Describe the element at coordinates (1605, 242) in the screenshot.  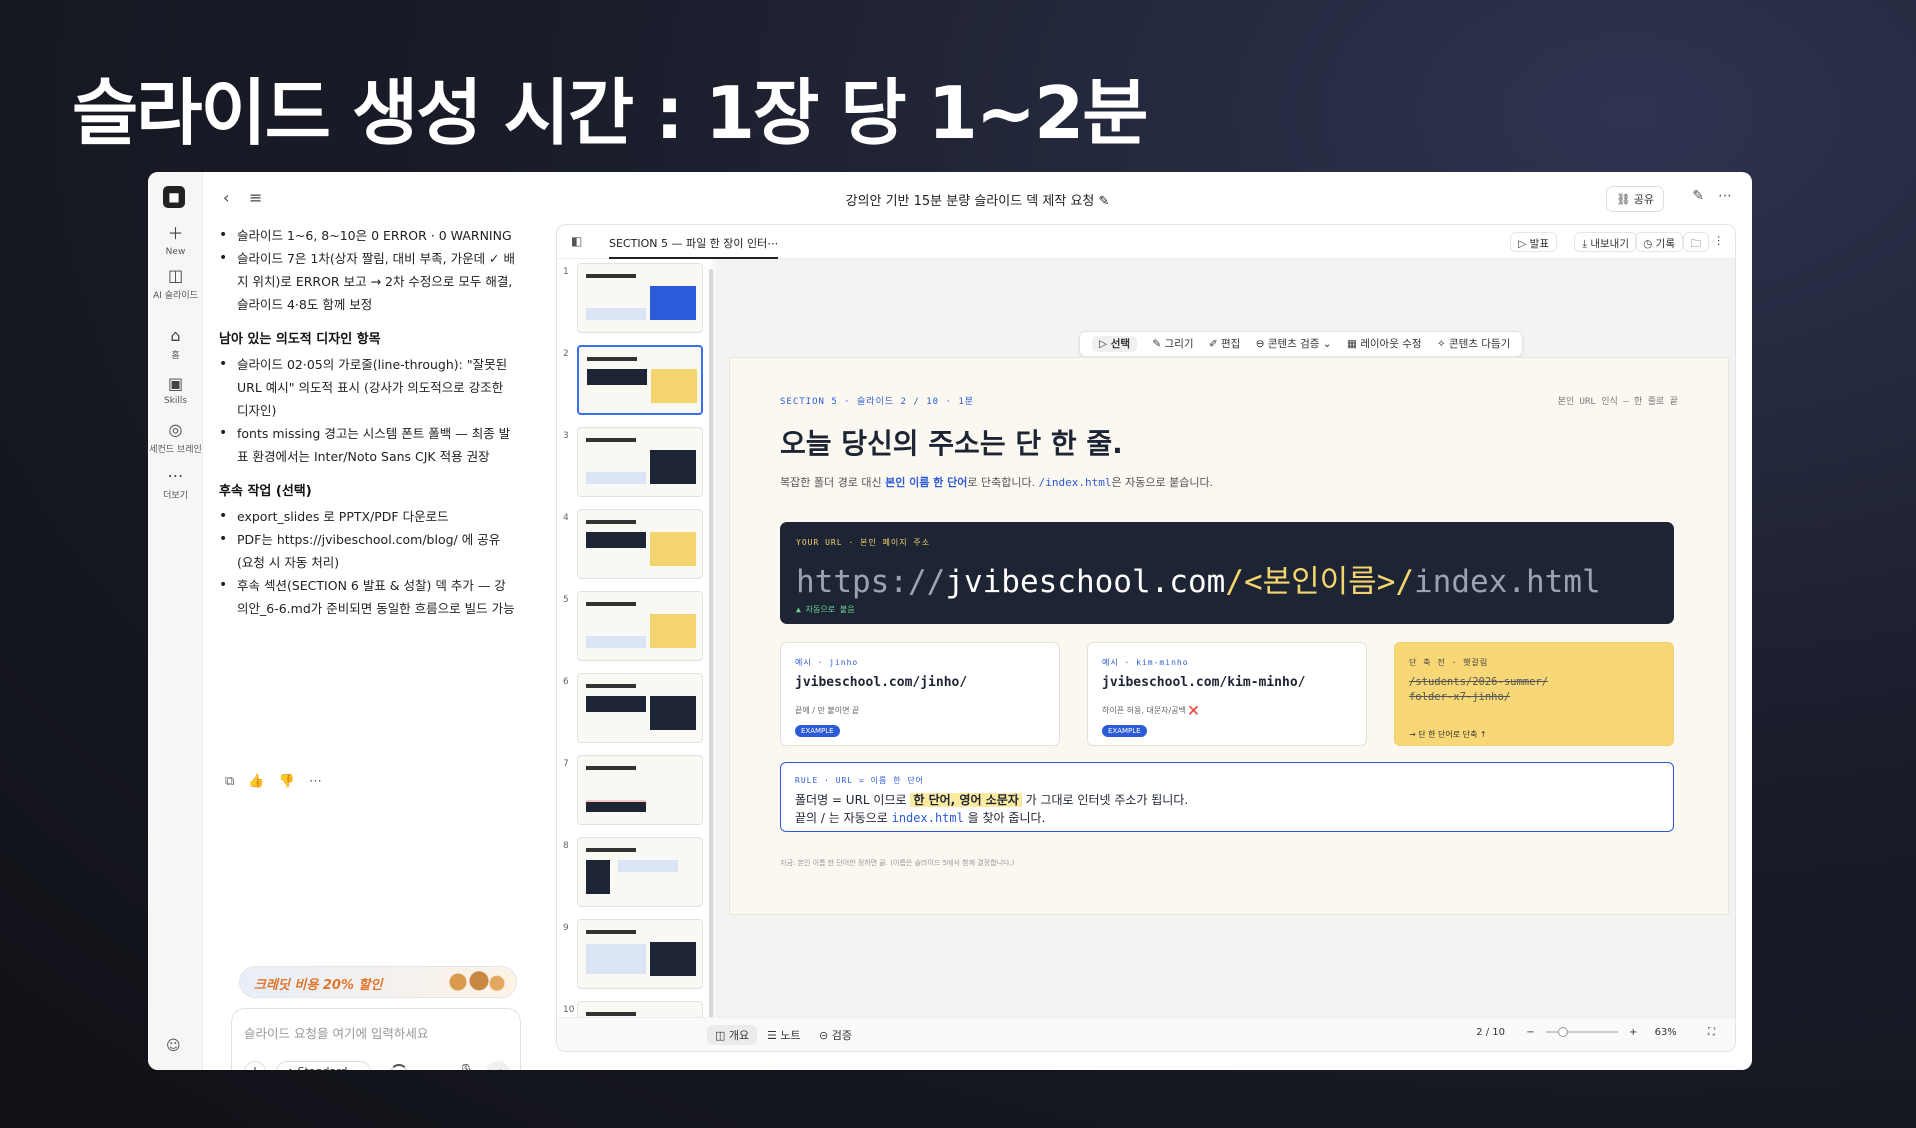
I see `export-button: ⤓ 내보내기` at that location.